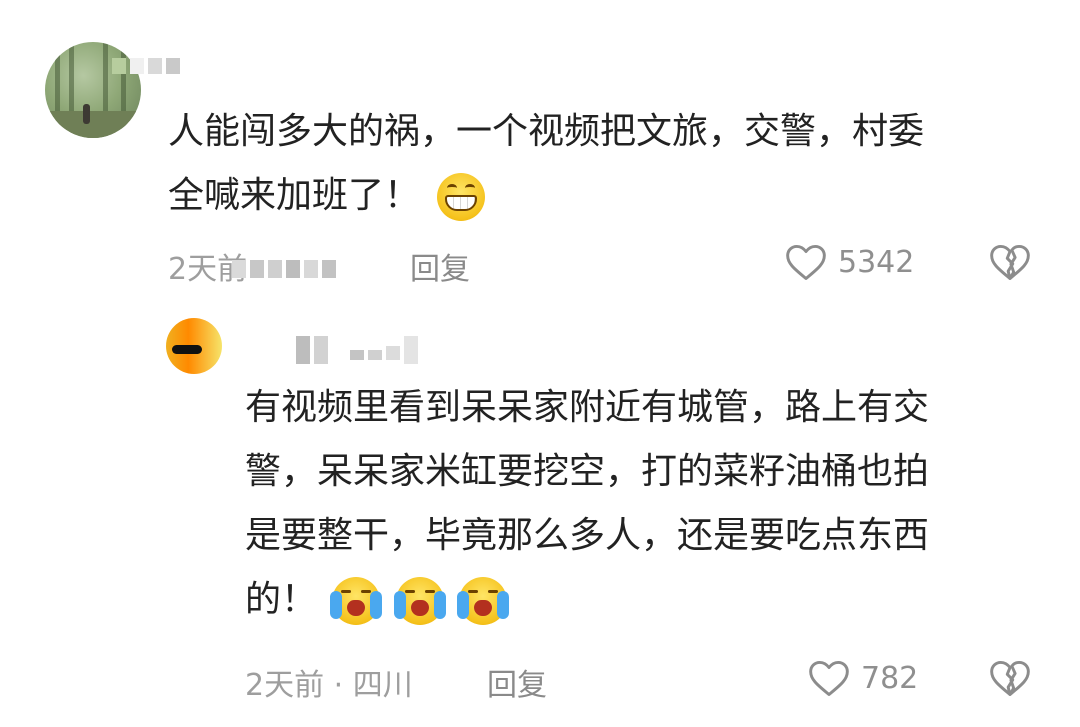 The height and width of the screenshot is (727, 1080). Describe the element at coordinates (876, 262) in the screenshot. I see `like-count: 5342` at that location.